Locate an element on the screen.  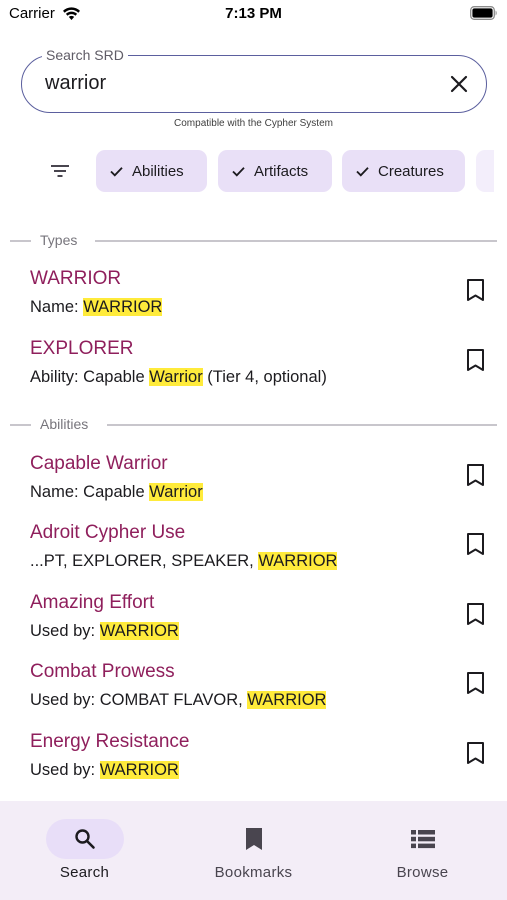
result-title: Combat Prowess is located at coordinates (102, 671).